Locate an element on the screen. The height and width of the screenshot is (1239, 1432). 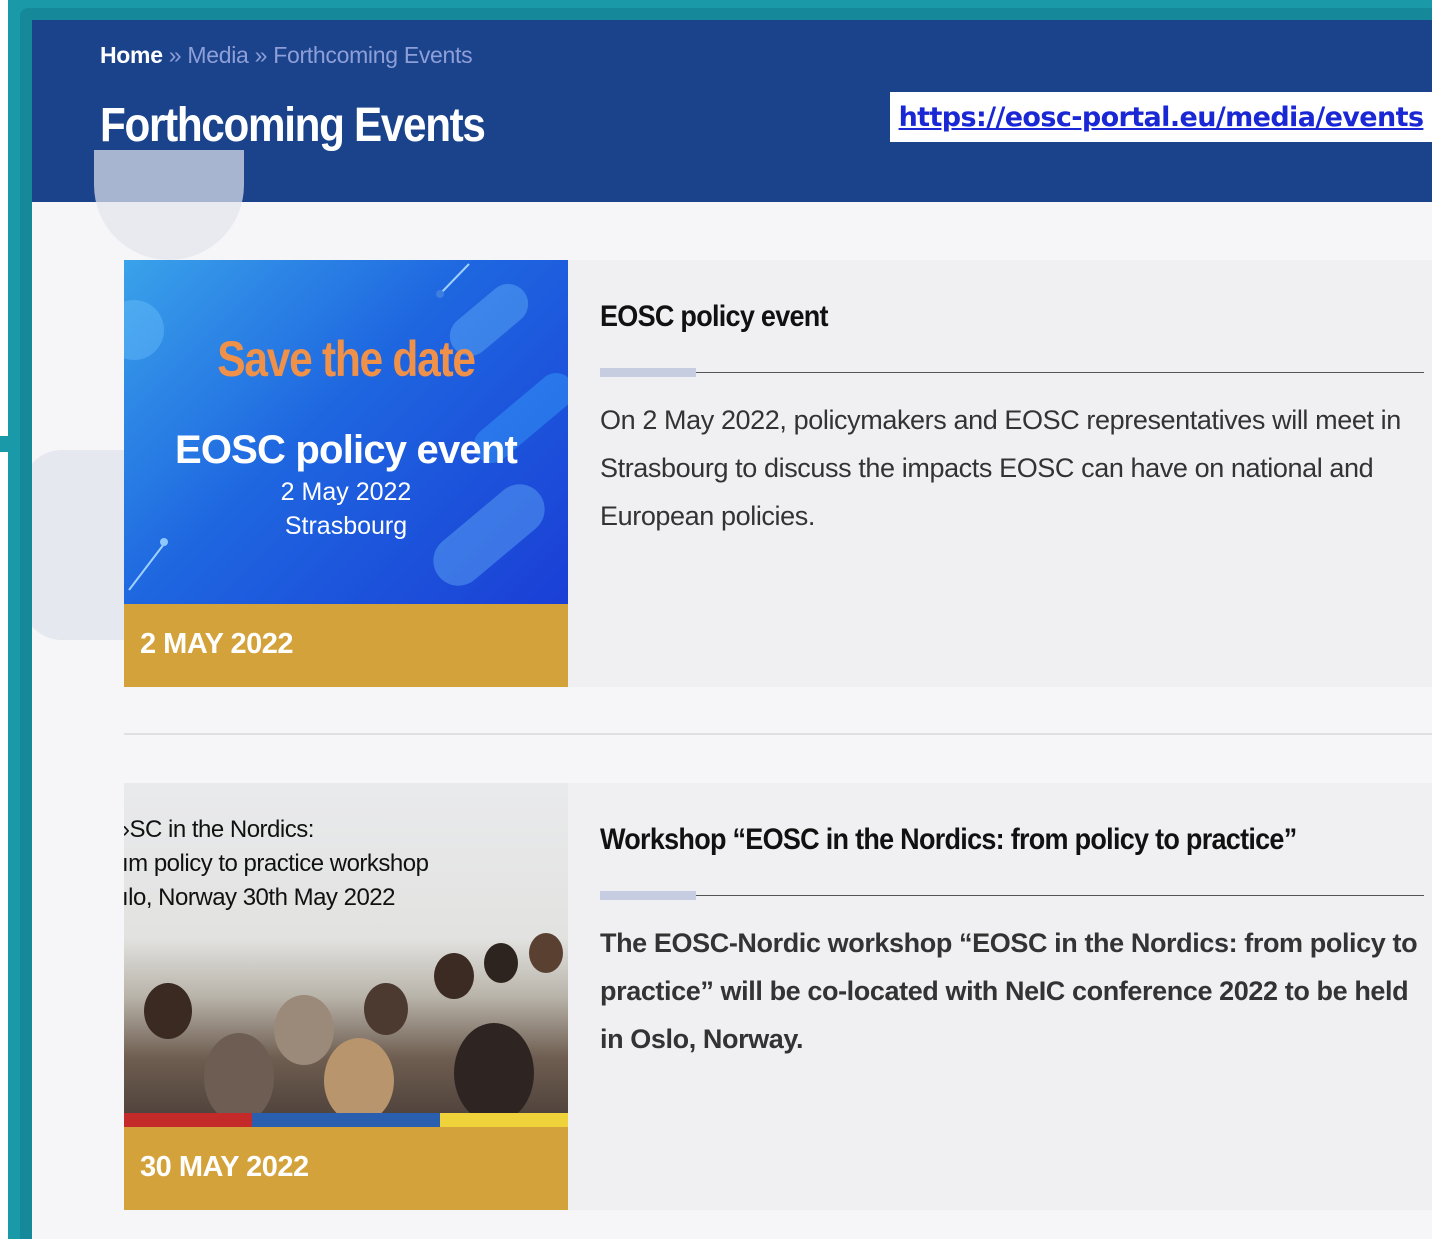
event-title-link: EOSC policy event is located at coordinates (714, 317).